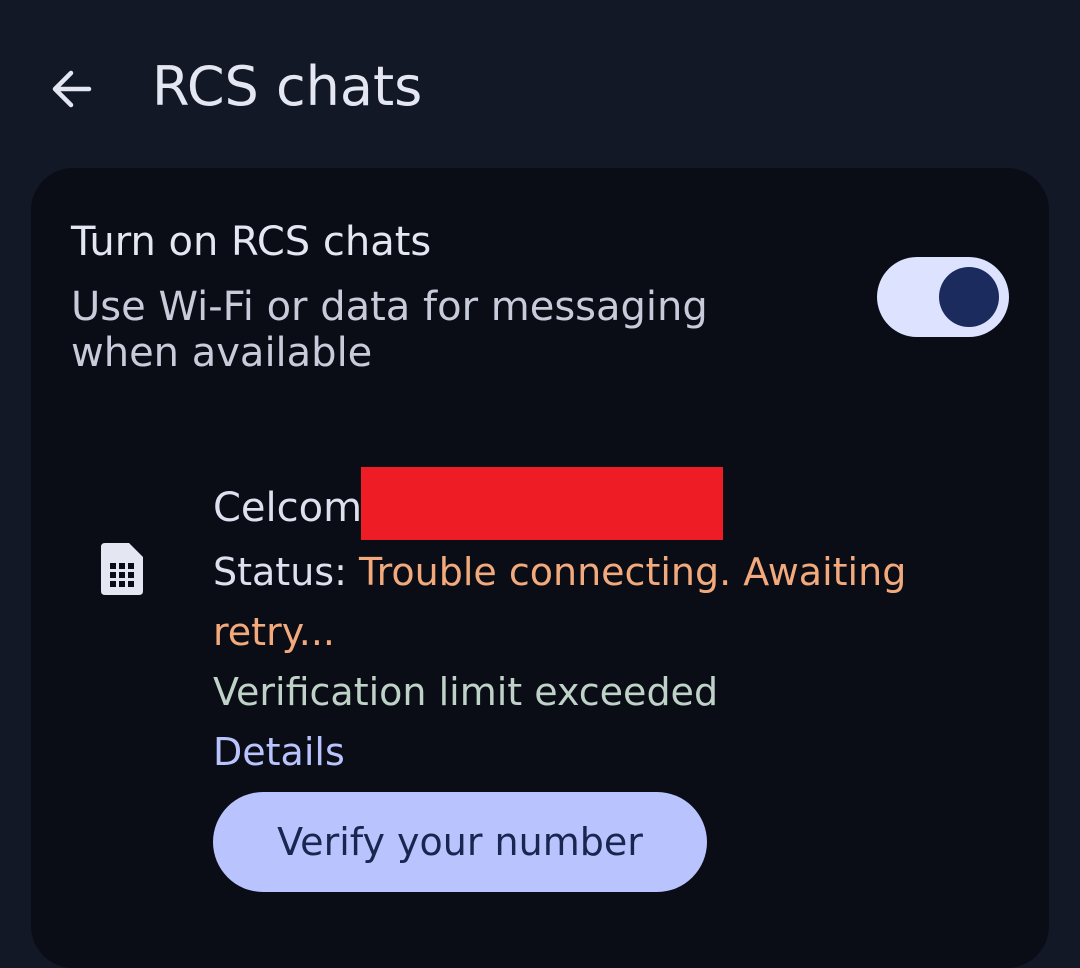 The image size is (1080, 968). What do you see at coordinates (287, 86) in the screenshot?
I see `page-title: RCS chats` at bounding box center [287, 86].